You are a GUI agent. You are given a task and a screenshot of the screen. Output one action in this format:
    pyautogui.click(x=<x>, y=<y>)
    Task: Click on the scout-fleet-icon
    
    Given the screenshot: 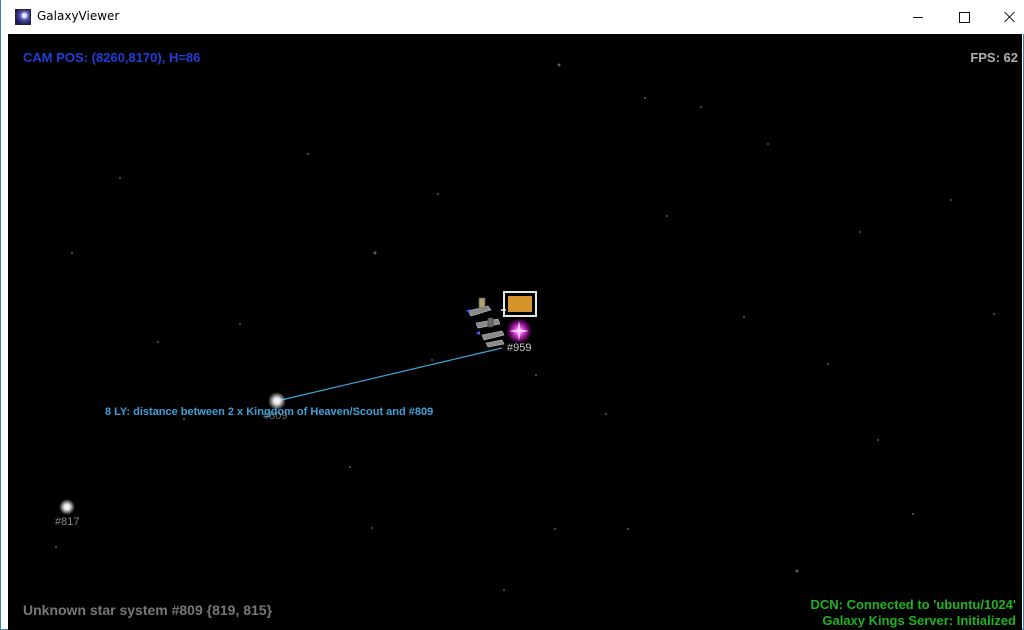 What is the action you would take?
    pyautogui.click(x=485, y=322)
    